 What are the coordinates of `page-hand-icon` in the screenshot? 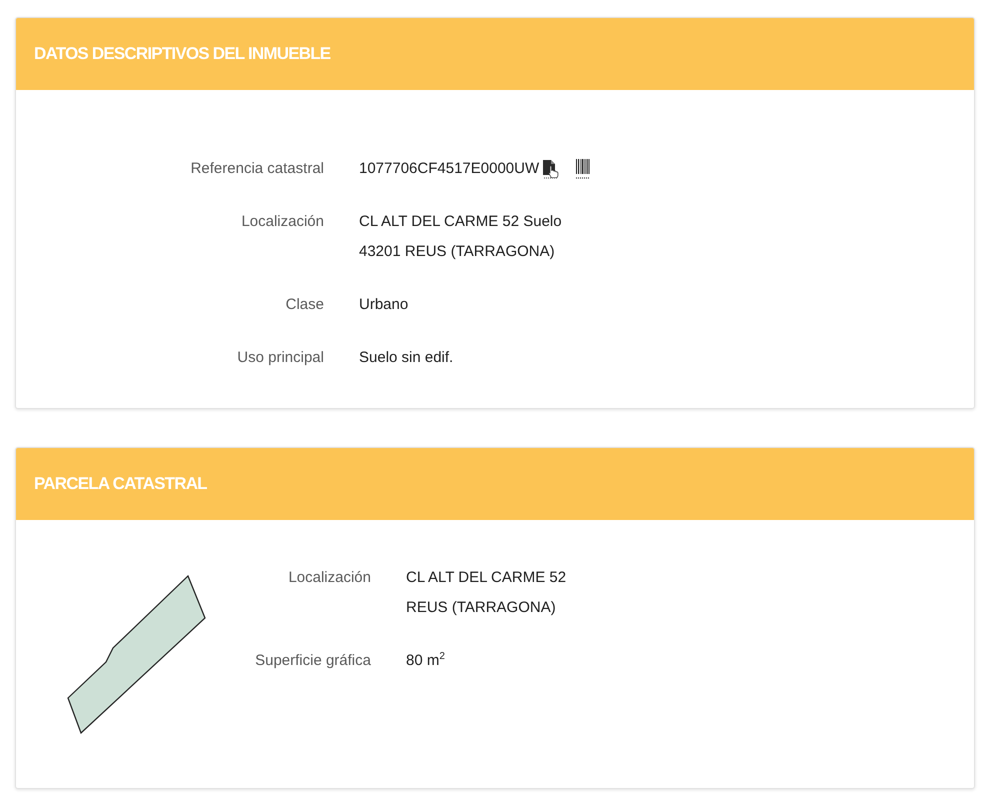 It's located at (551, 169).